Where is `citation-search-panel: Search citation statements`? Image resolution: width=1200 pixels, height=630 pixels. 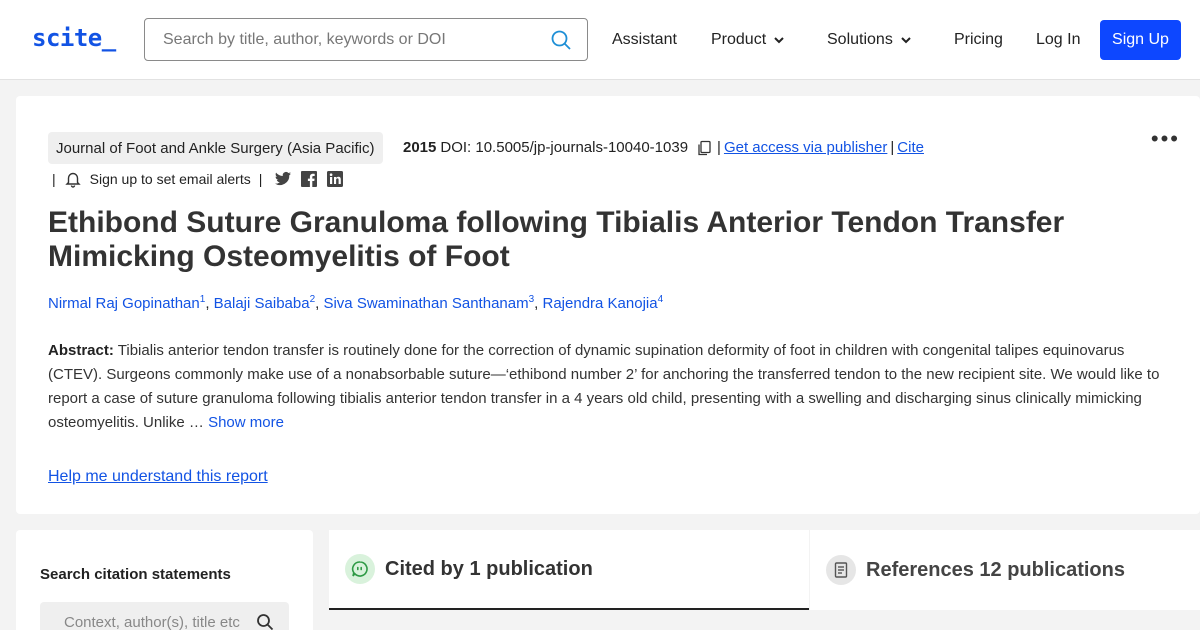
citation-search-panel: Search citation statements is located at coordinates (164, 580).